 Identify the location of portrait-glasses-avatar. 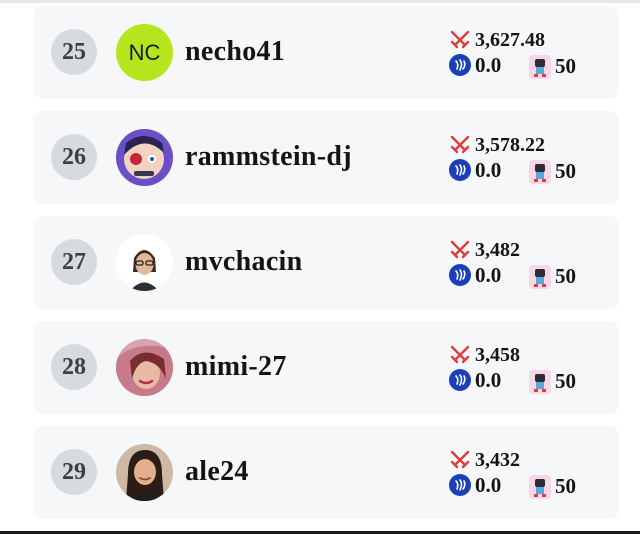
(144, 262).